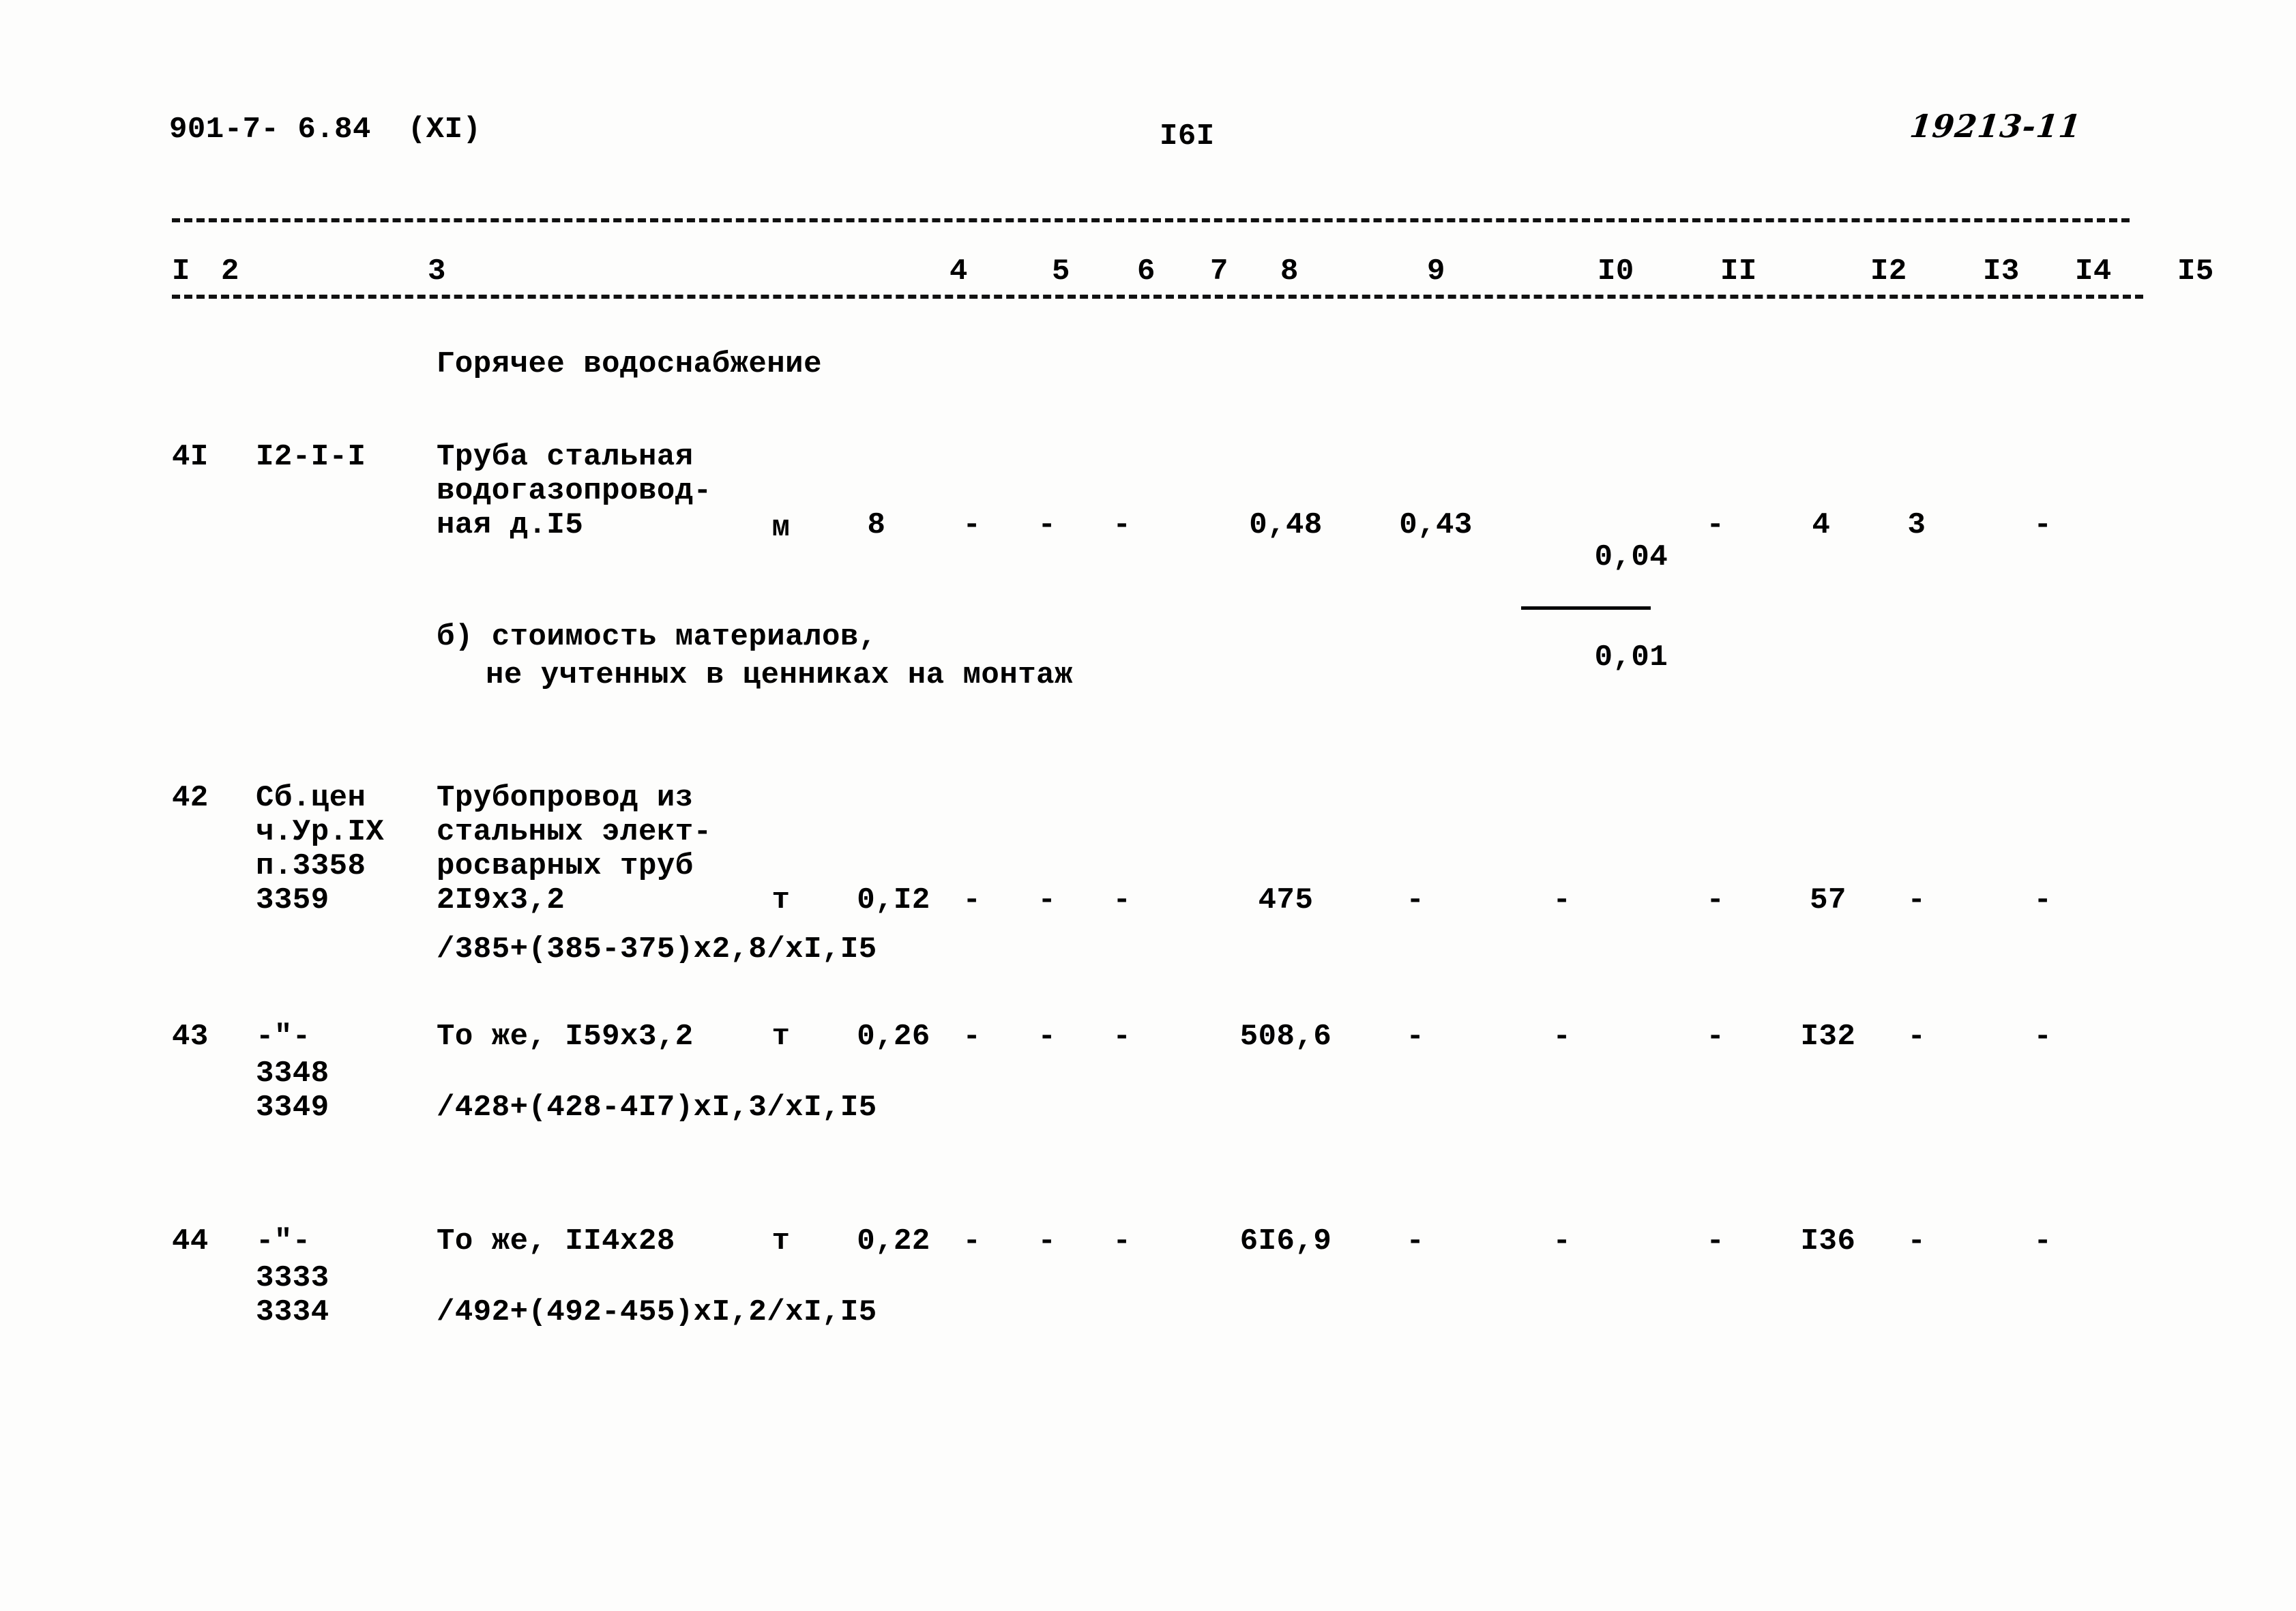  I want to click on row-42-col9: 475, so click(1286, 900).